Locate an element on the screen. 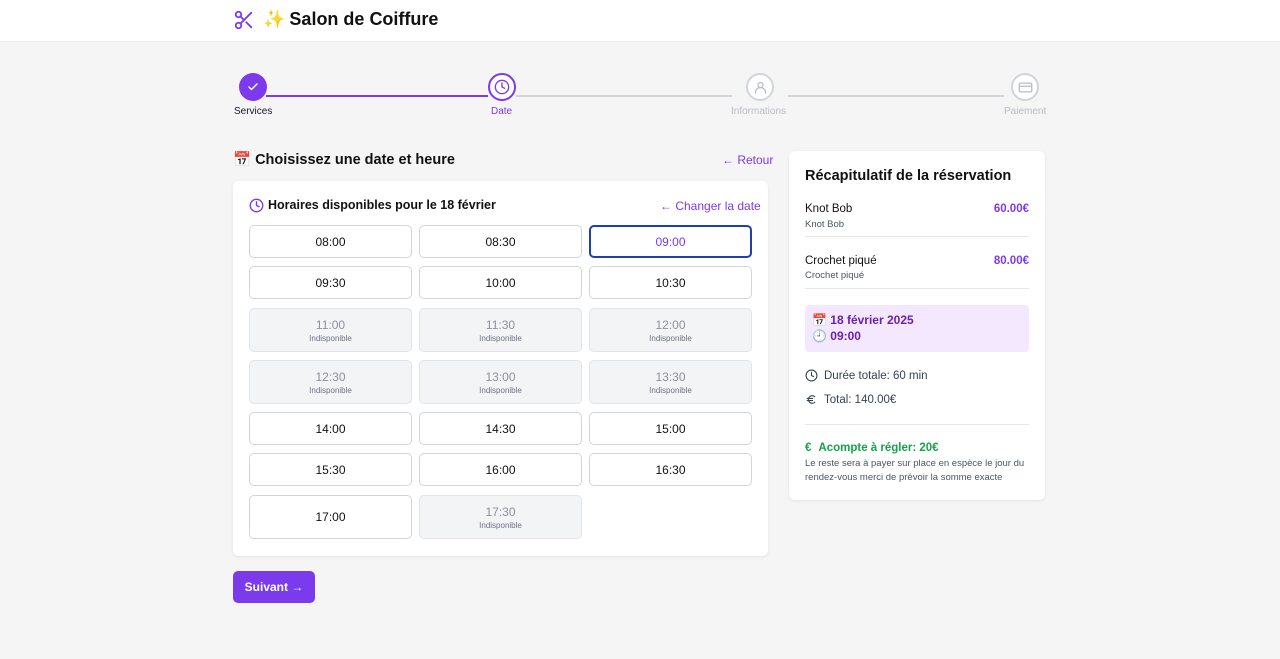  page-title: 📅 Choisissez une date et heure is located at coordinates (344, 160).